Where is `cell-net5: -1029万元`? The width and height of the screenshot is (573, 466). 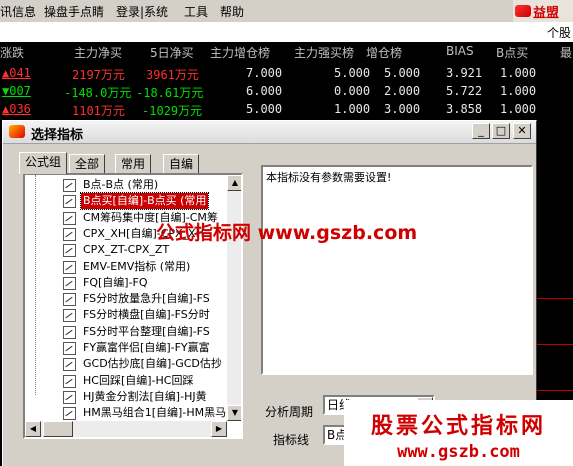
cell-net5: -1029万元 is located at coordinates (172, 111).